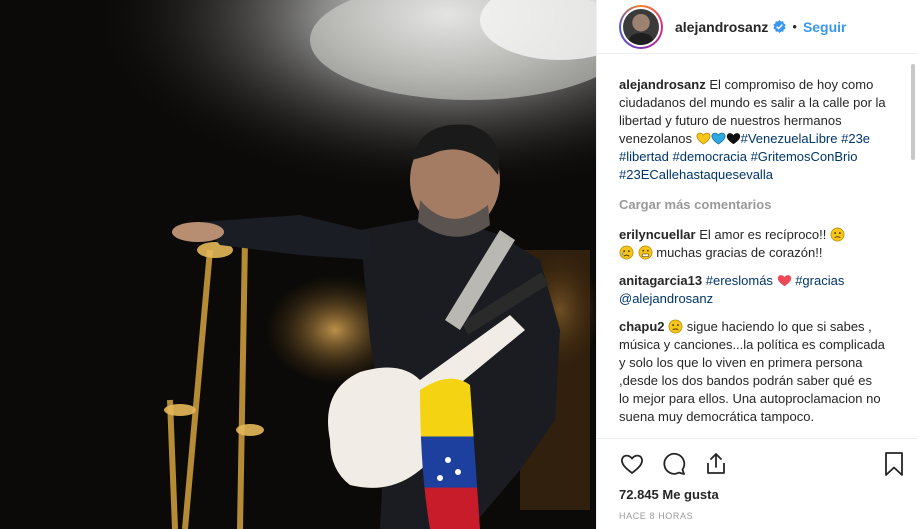  What do you see at coordinates (733, 139) in the screenshot?
I see `black-heart-icon` at bounding box center [733, 139].